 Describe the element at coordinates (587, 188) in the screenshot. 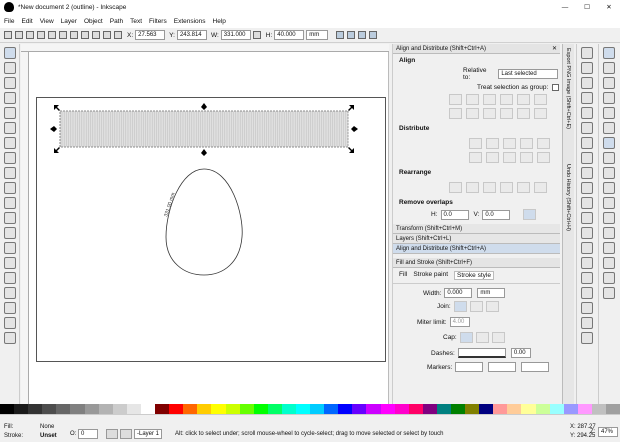

I see `cut-icon` at that location.